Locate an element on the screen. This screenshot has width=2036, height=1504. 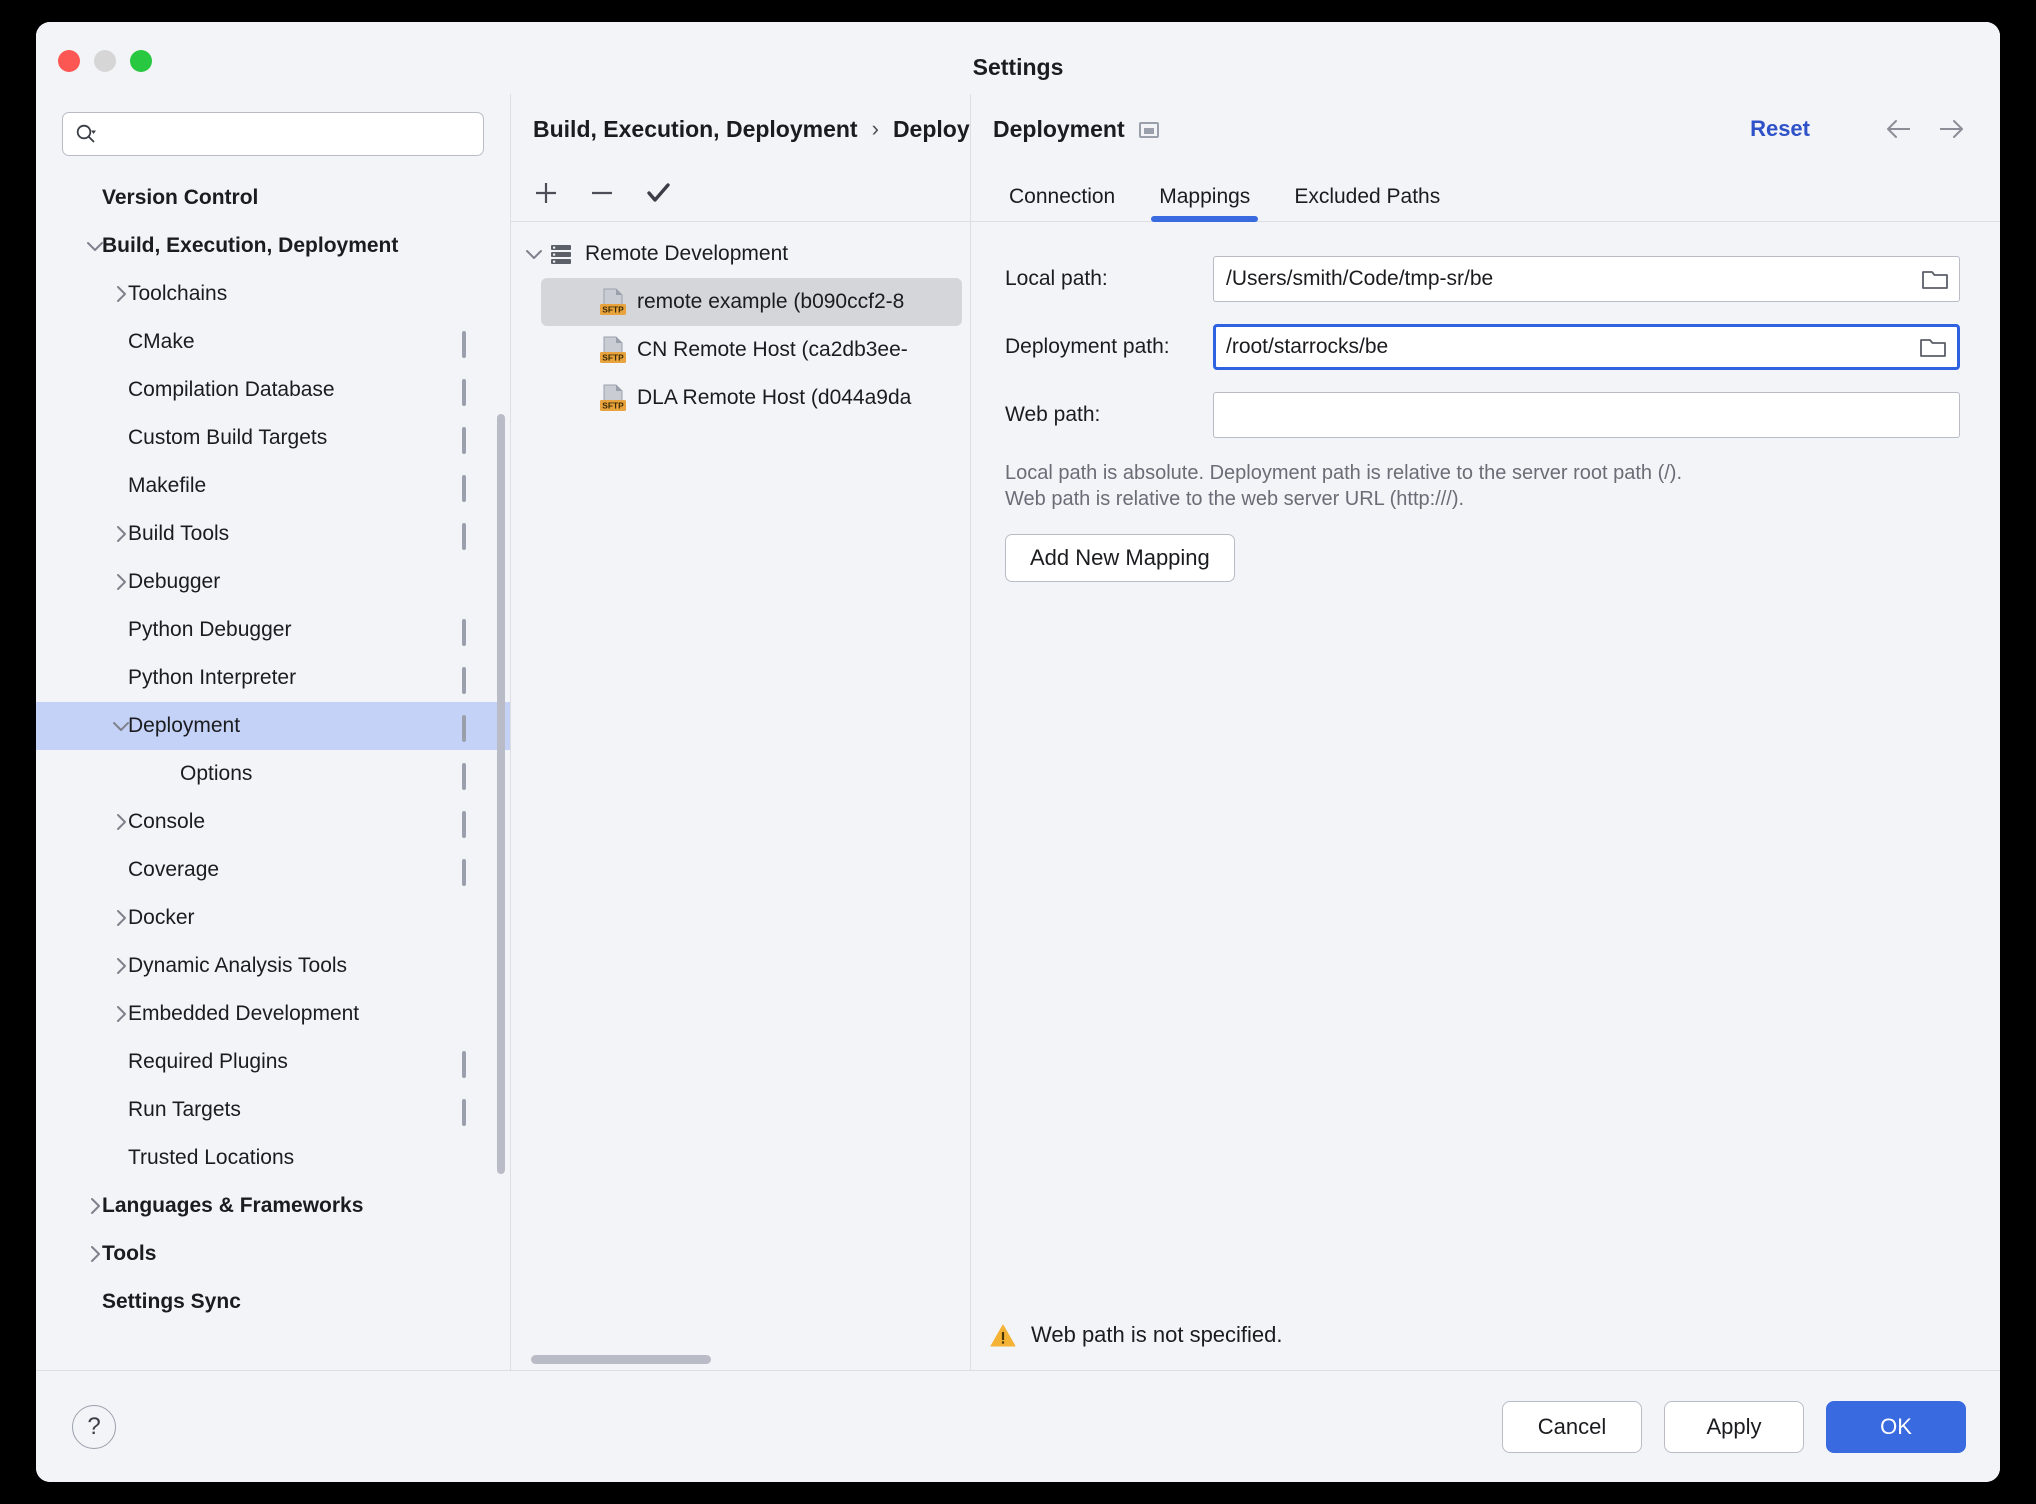
sidebar-item-toolchains: Toolchains is located at coordinates (273, 294).